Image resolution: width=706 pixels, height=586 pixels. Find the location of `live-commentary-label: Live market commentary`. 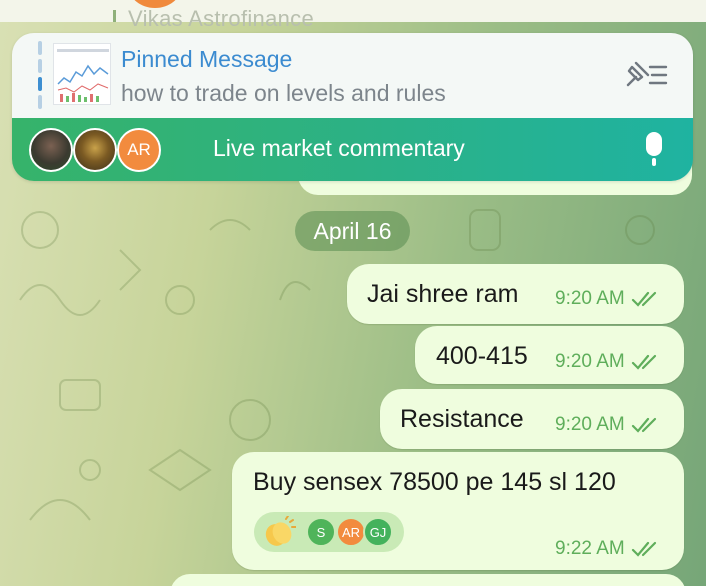

live-commentary-label: Live market commentary is located at coordinates (339, 148).